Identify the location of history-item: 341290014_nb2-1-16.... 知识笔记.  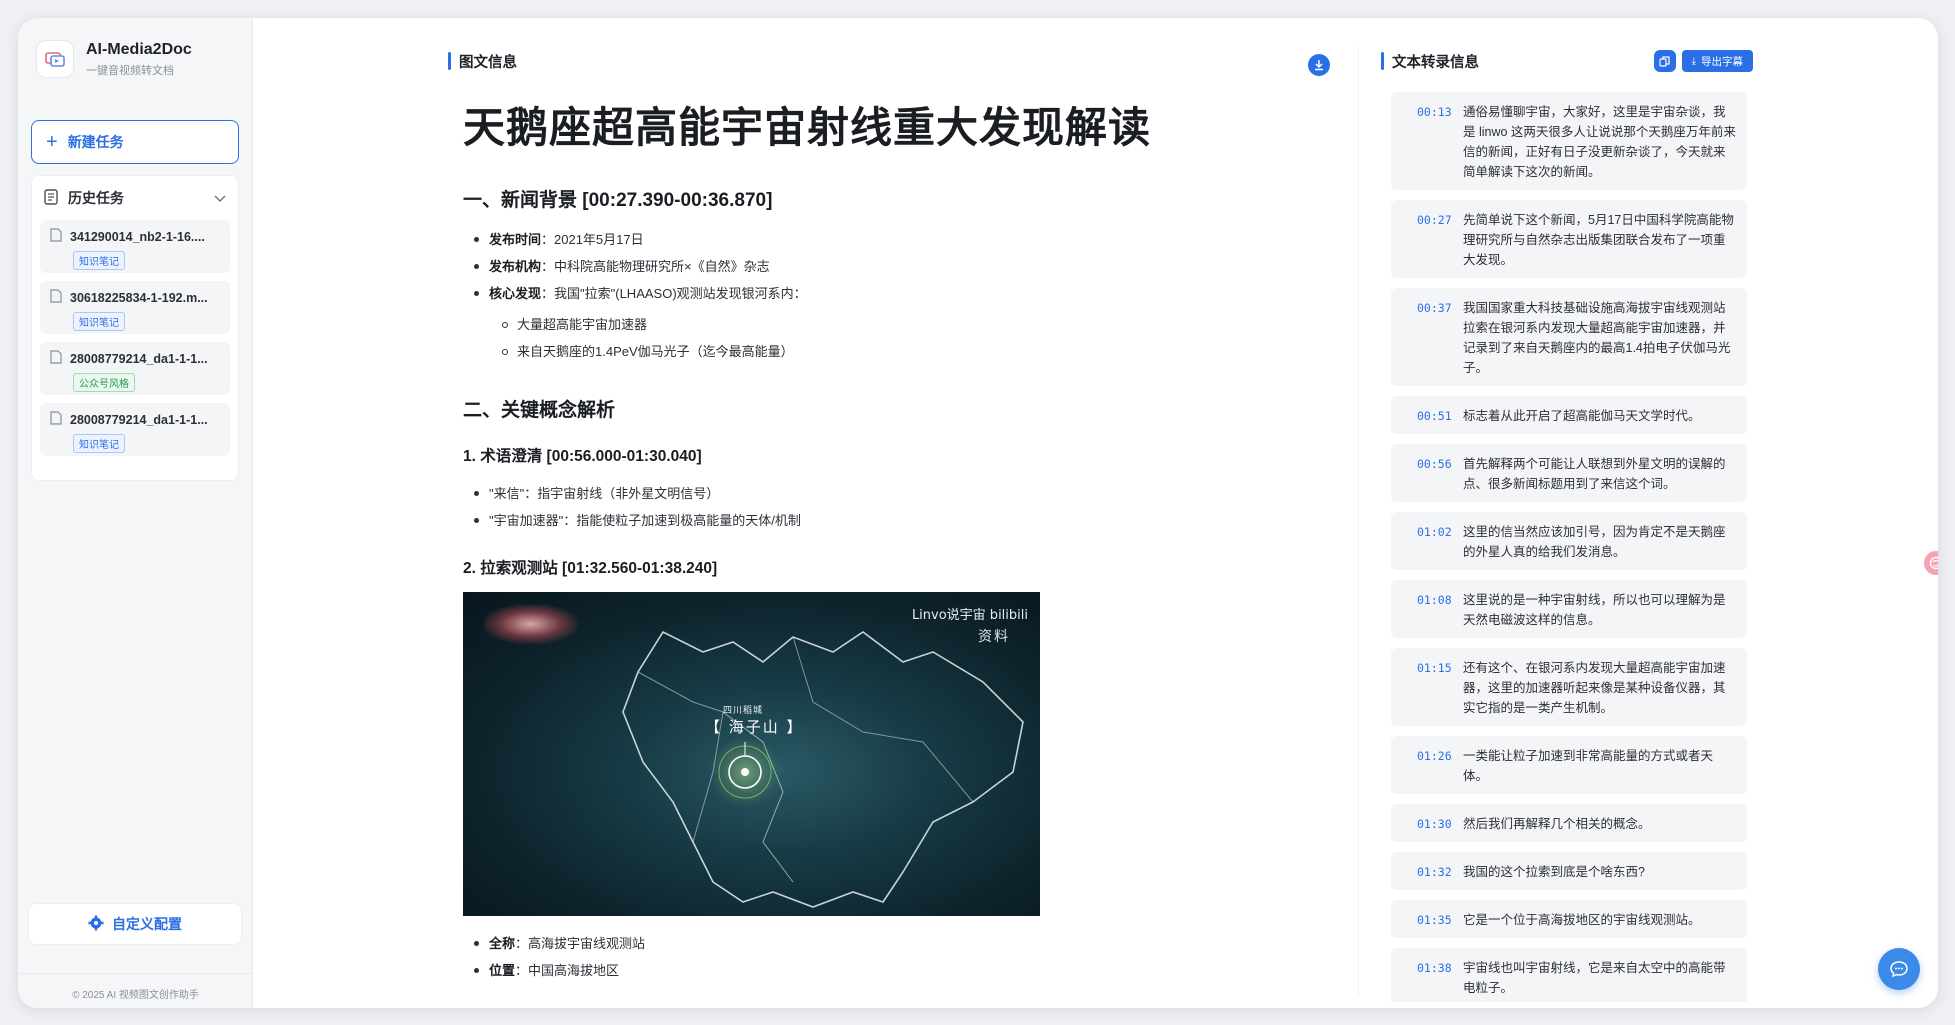
(135, 246).